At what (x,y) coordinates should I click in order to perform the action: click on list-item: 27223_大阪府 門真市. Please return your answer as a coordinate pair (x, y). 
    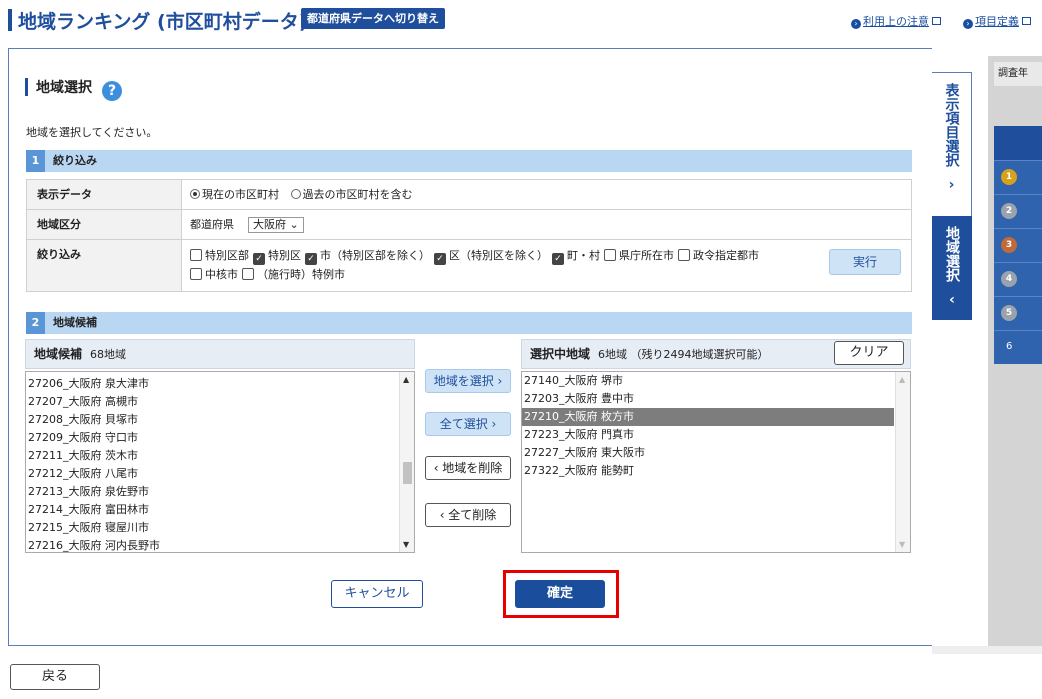
    Looking at the image, I should click on (708, 435).